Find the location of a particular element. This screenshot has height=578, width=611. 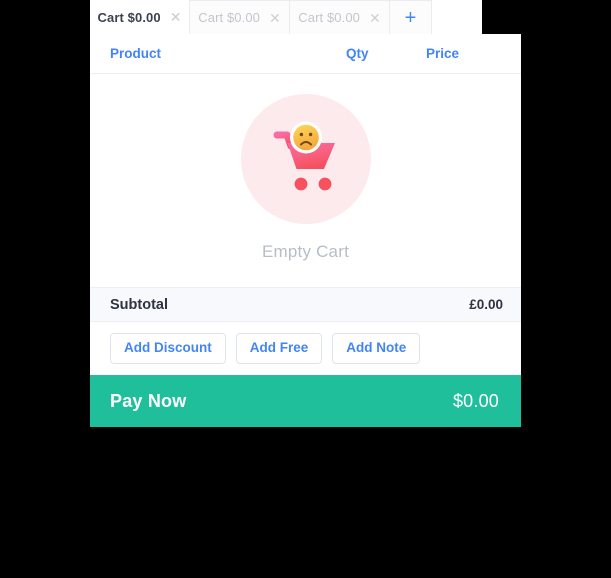

column-header-price: Price is located at coordinates (443, 53).